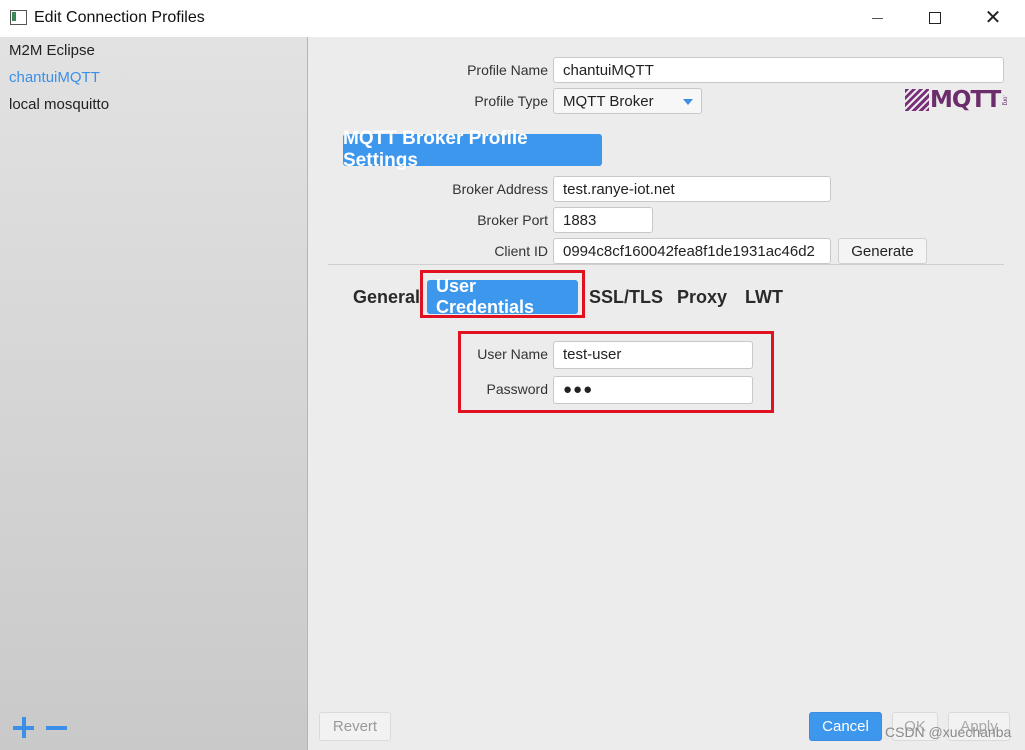 This screenshot has width=1025, height=750. Describe the element at coordinates (57, 728) in the screenshot. I see `remove-profile-button` at that location.